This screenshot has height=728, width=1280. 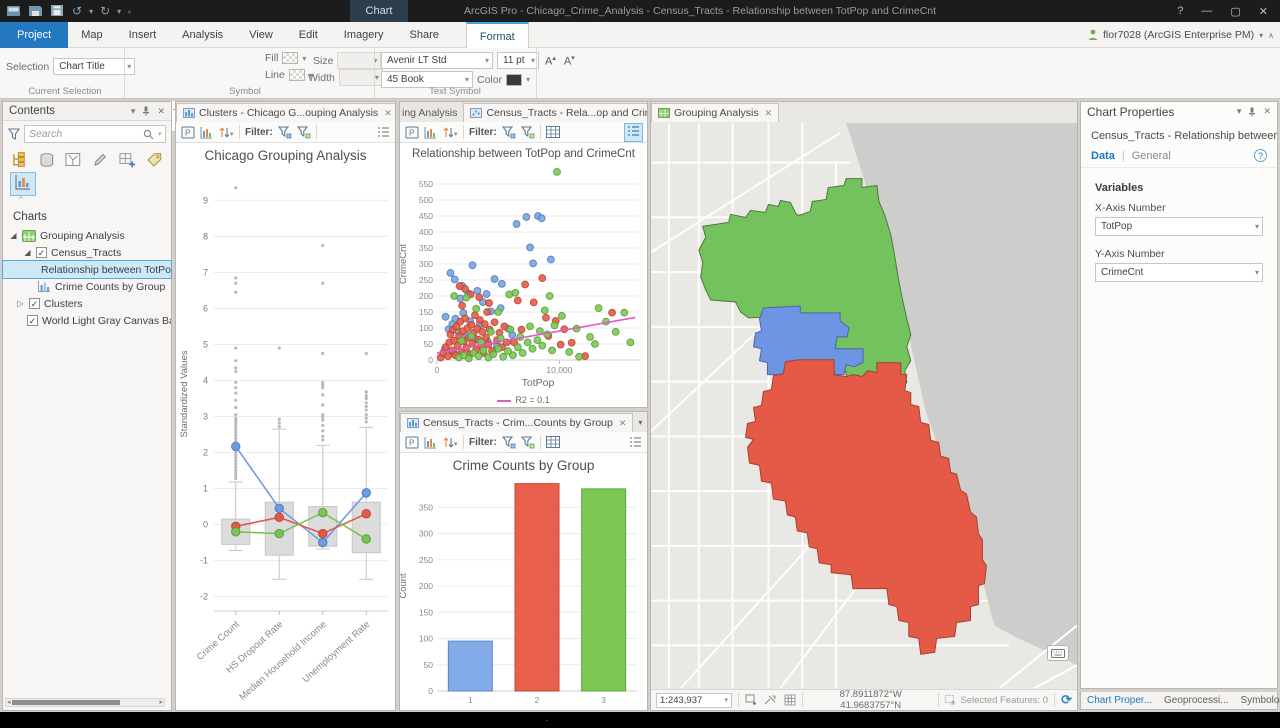 What do you see at coordinates (1179, 226) in the screenshot?
I see `x-axis-combo: TotPop ▾` at bounding box center [1179, 226].